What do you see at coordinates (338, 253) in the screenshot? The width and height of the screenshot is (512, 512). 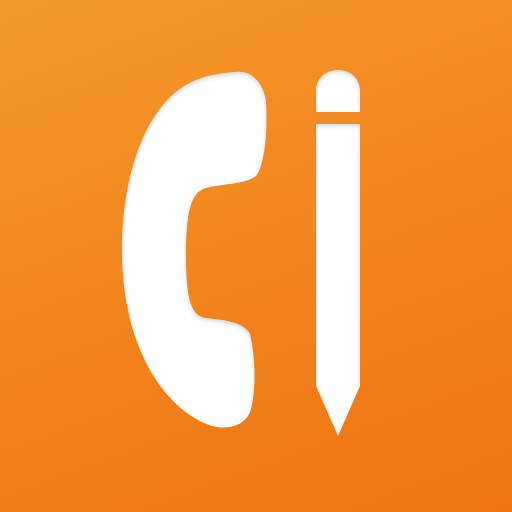 I see `pencil-icon` at bounding box center [338, 253].